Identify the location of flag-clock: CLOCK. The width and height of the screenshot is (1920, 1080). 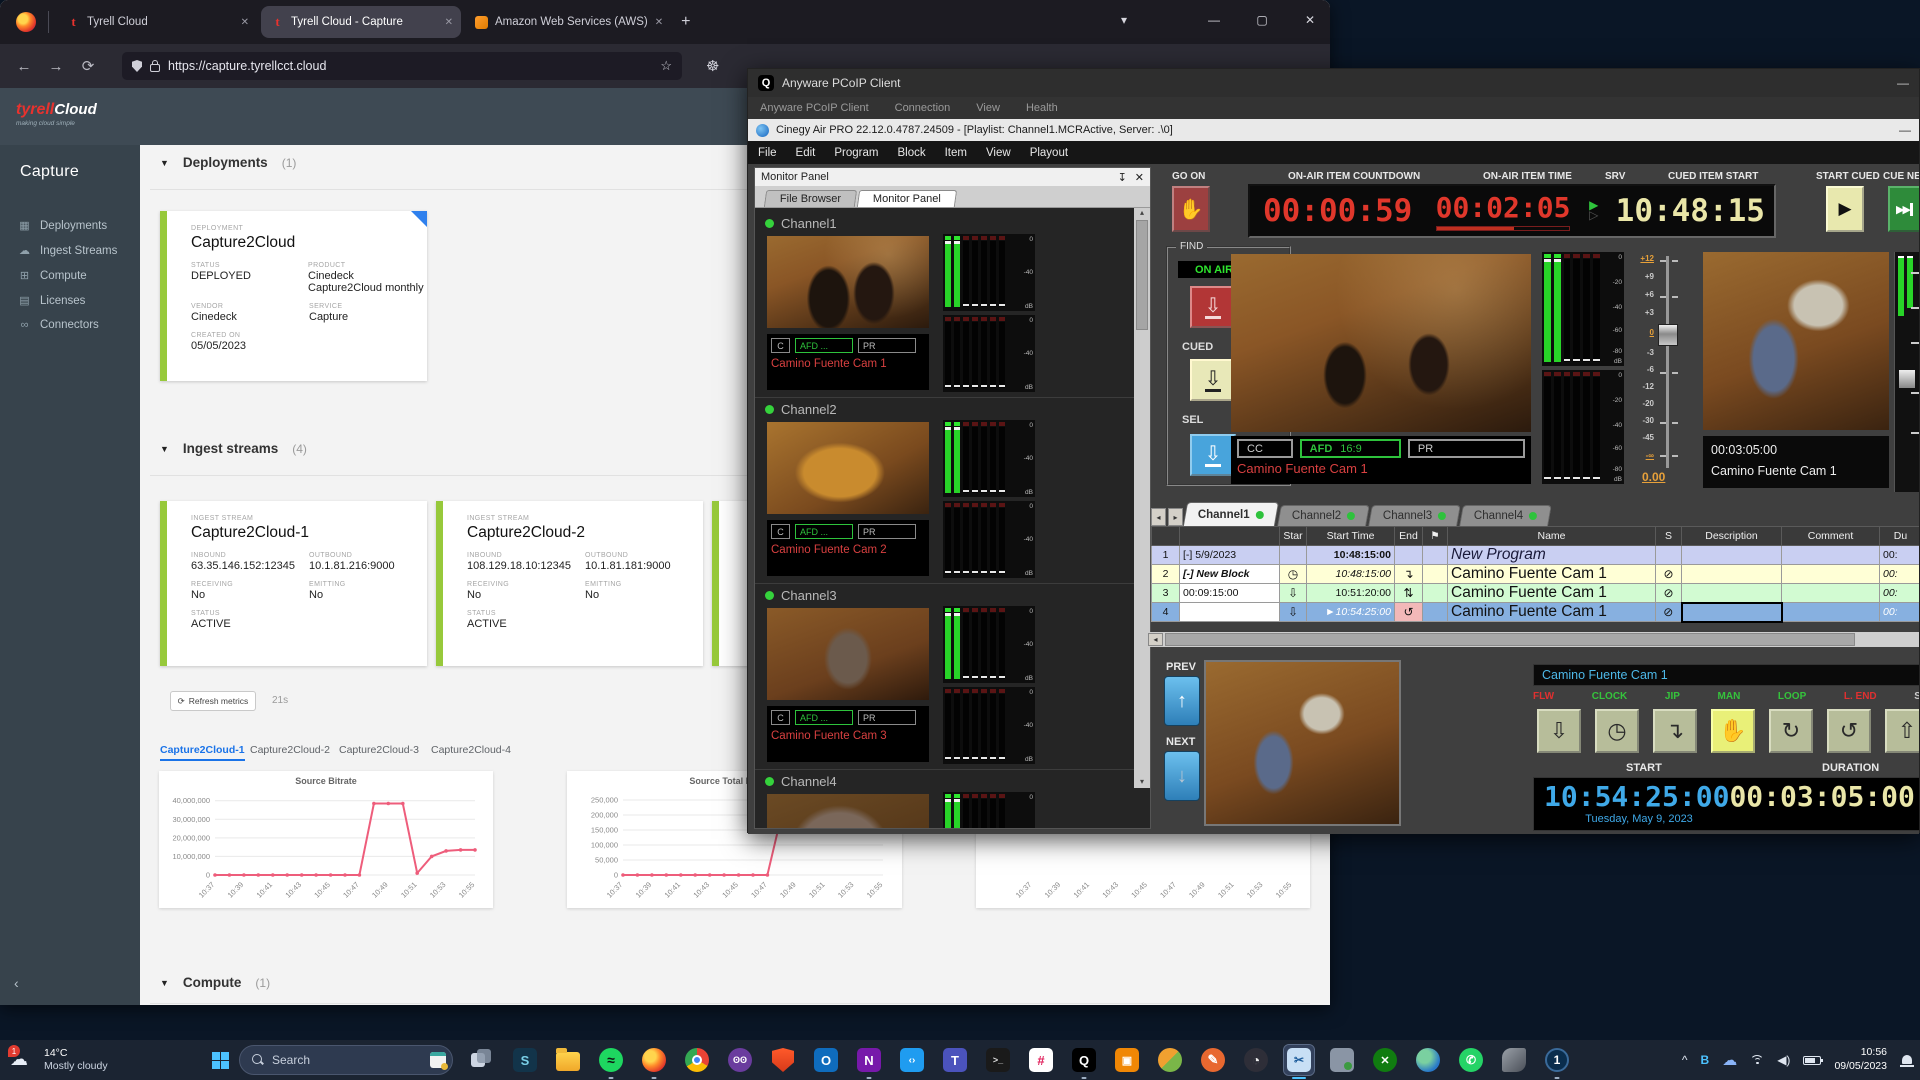
(1610, 696).